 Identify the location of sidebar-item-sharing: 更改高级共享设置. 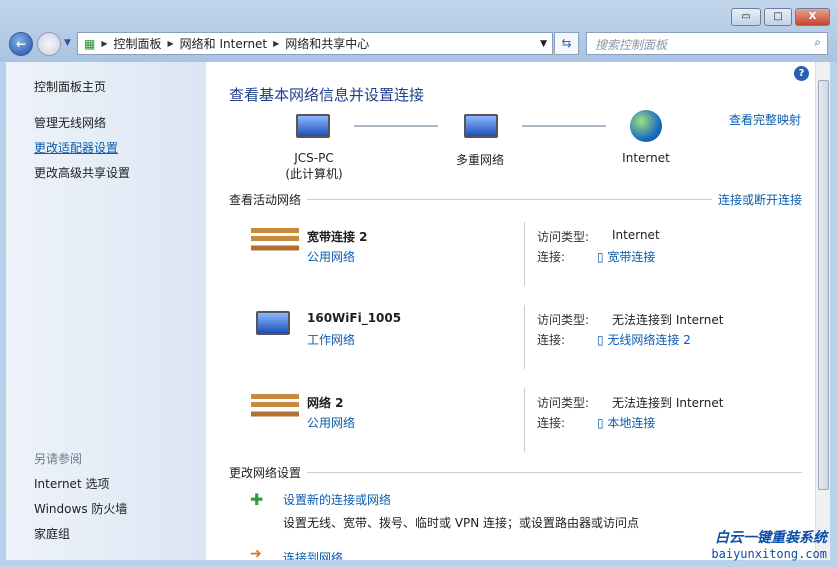
(82, 172).